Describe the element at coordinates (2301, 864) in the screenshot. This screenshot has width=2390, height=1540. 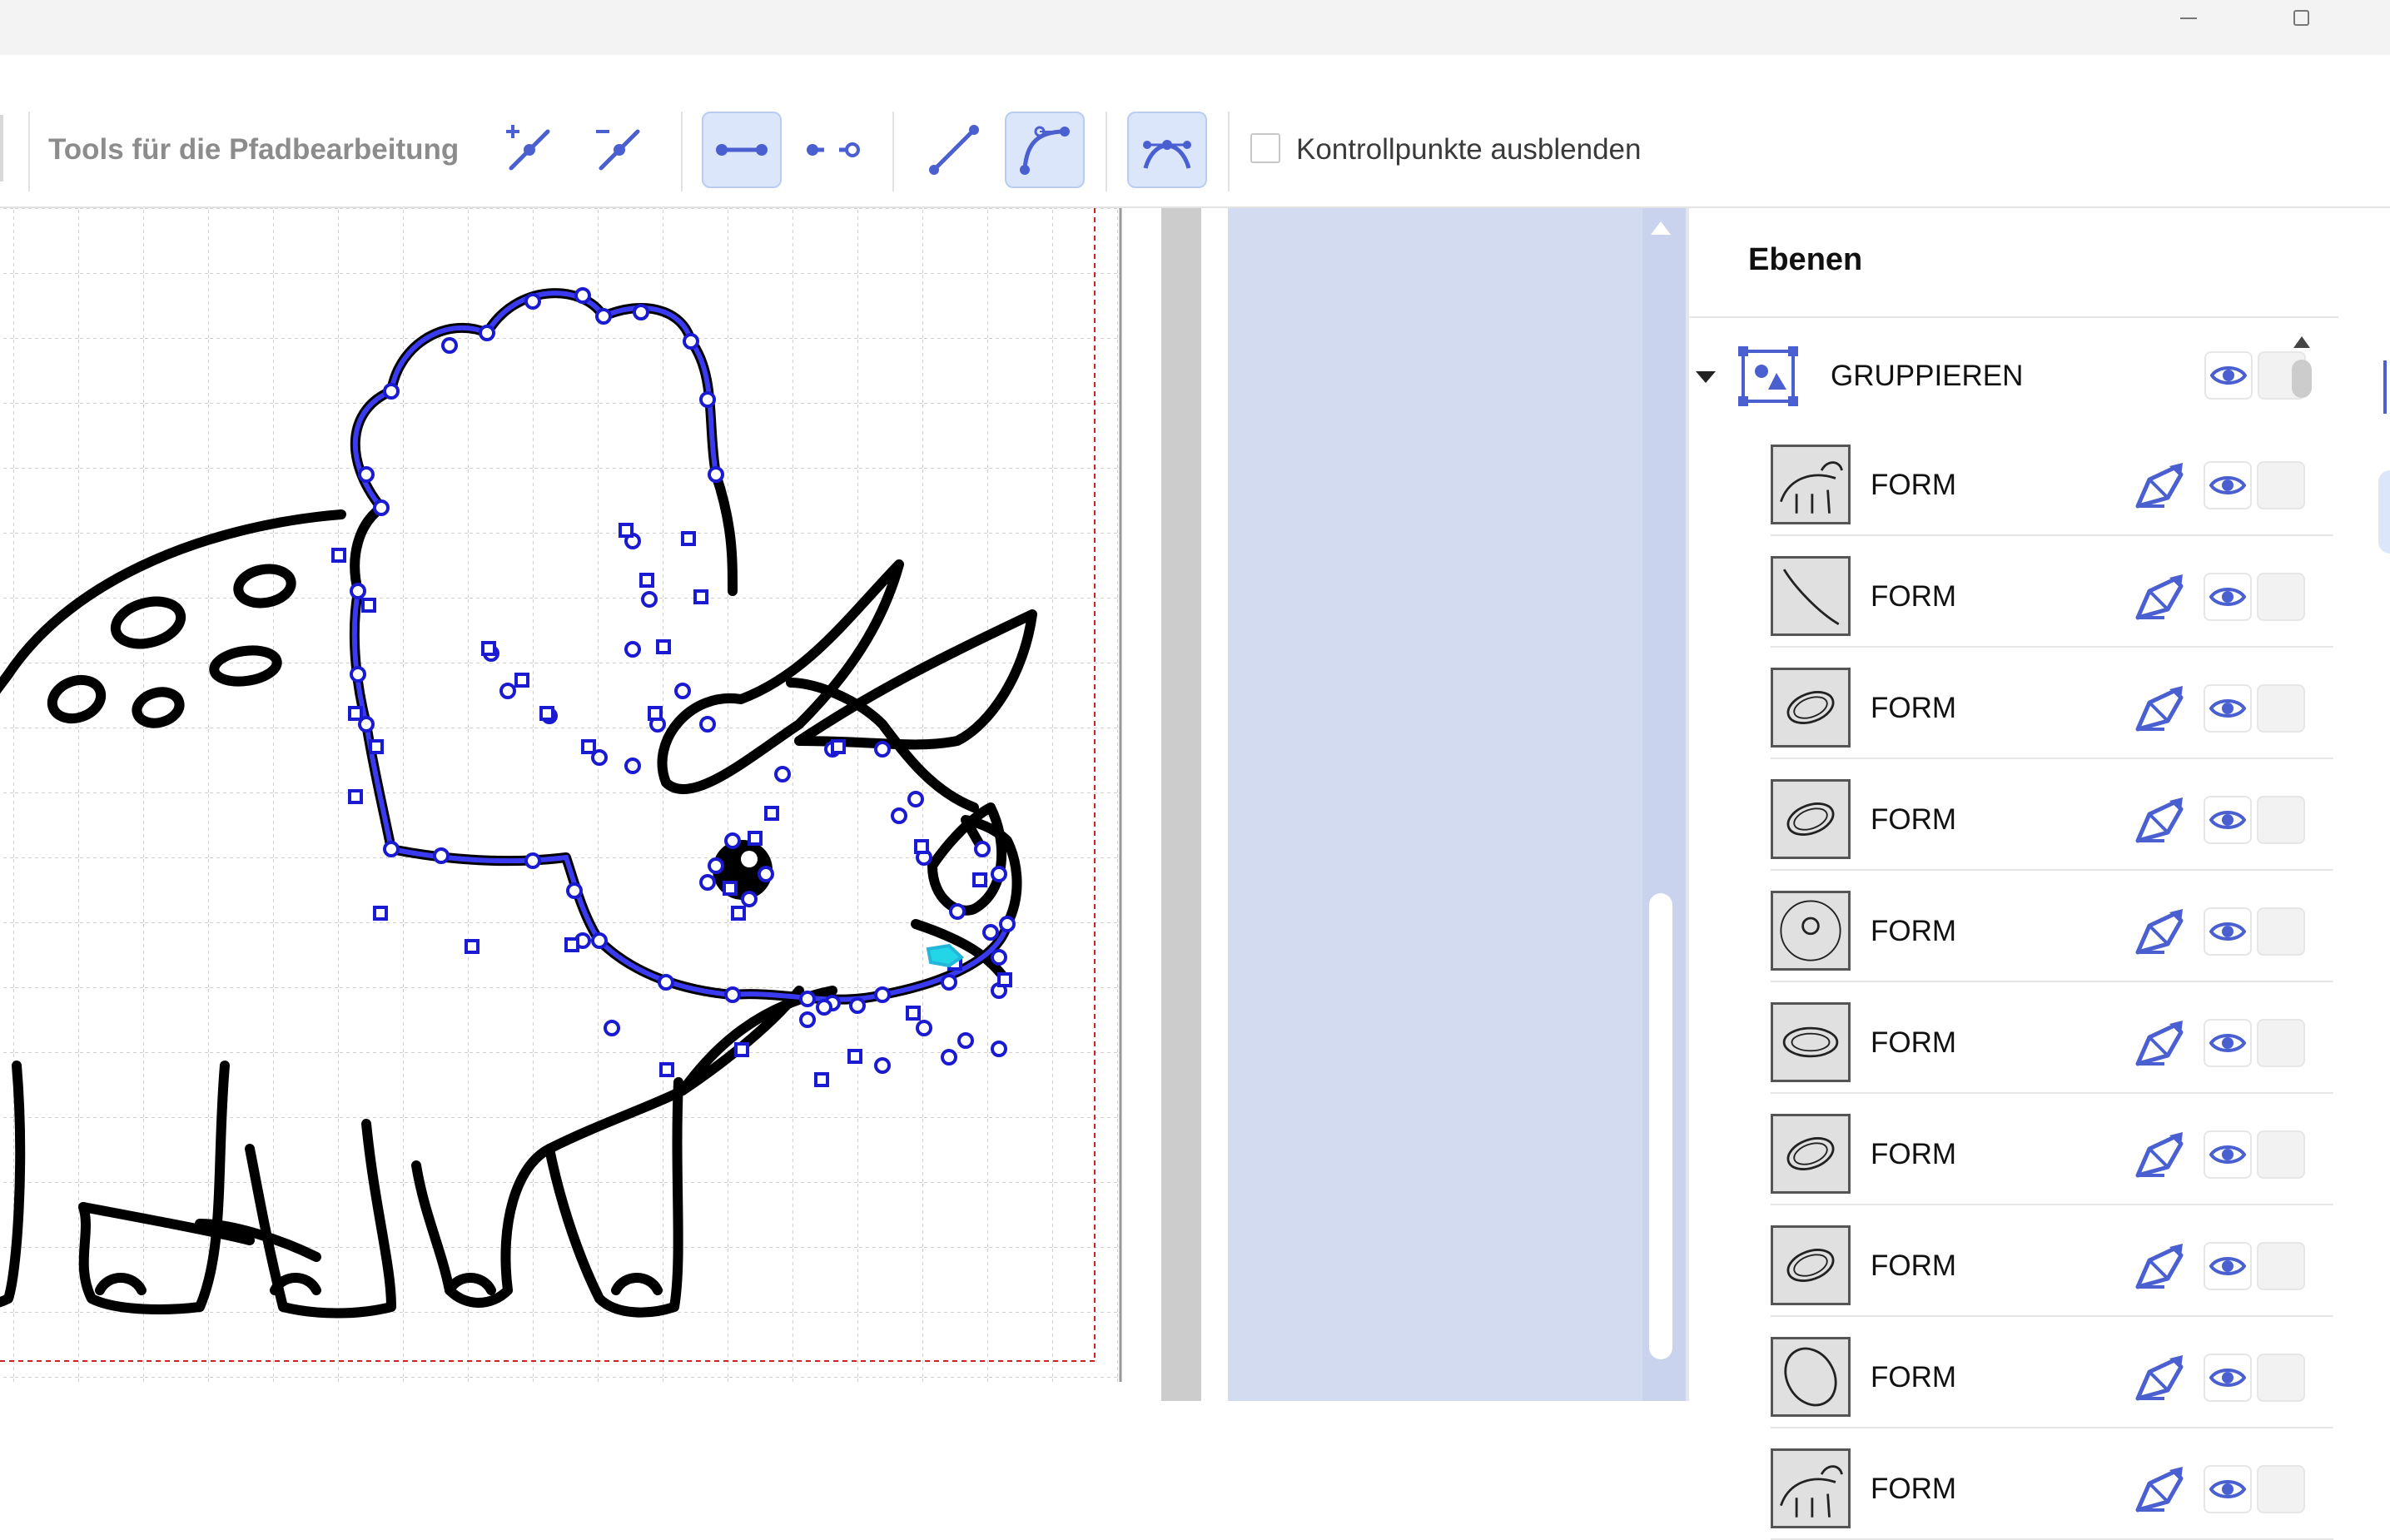
I see `layers-scrollbar` at that location.